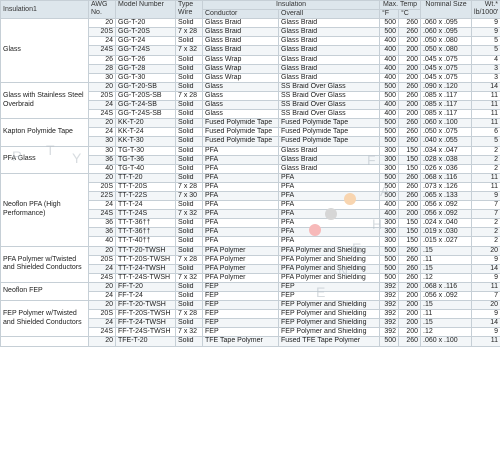 This screenshot has height=453, width=500. I want to click on model-cell: GG-T-24S-SB, so click(145, 114).